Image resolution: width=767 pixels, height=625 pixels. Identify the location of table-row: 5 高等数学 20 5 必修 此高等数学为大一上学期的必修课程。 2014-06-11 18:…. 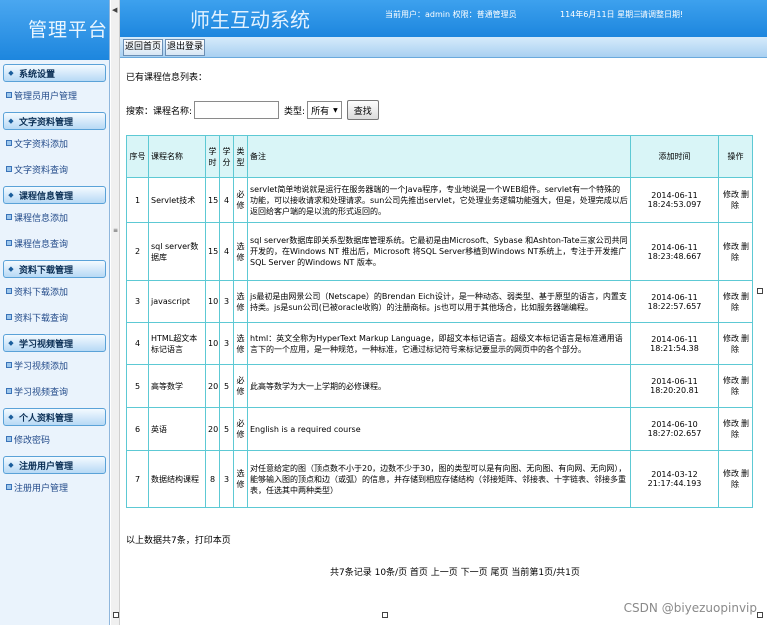
(439, 386).